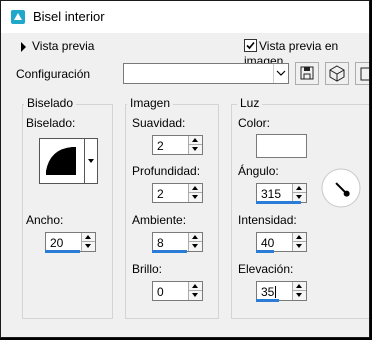 This screenshot has height=340, width=372. What do you see at coordinates (265, 251) in the screenshot?
I see `intensity-slider-fill` at bounding box center [265, 251].